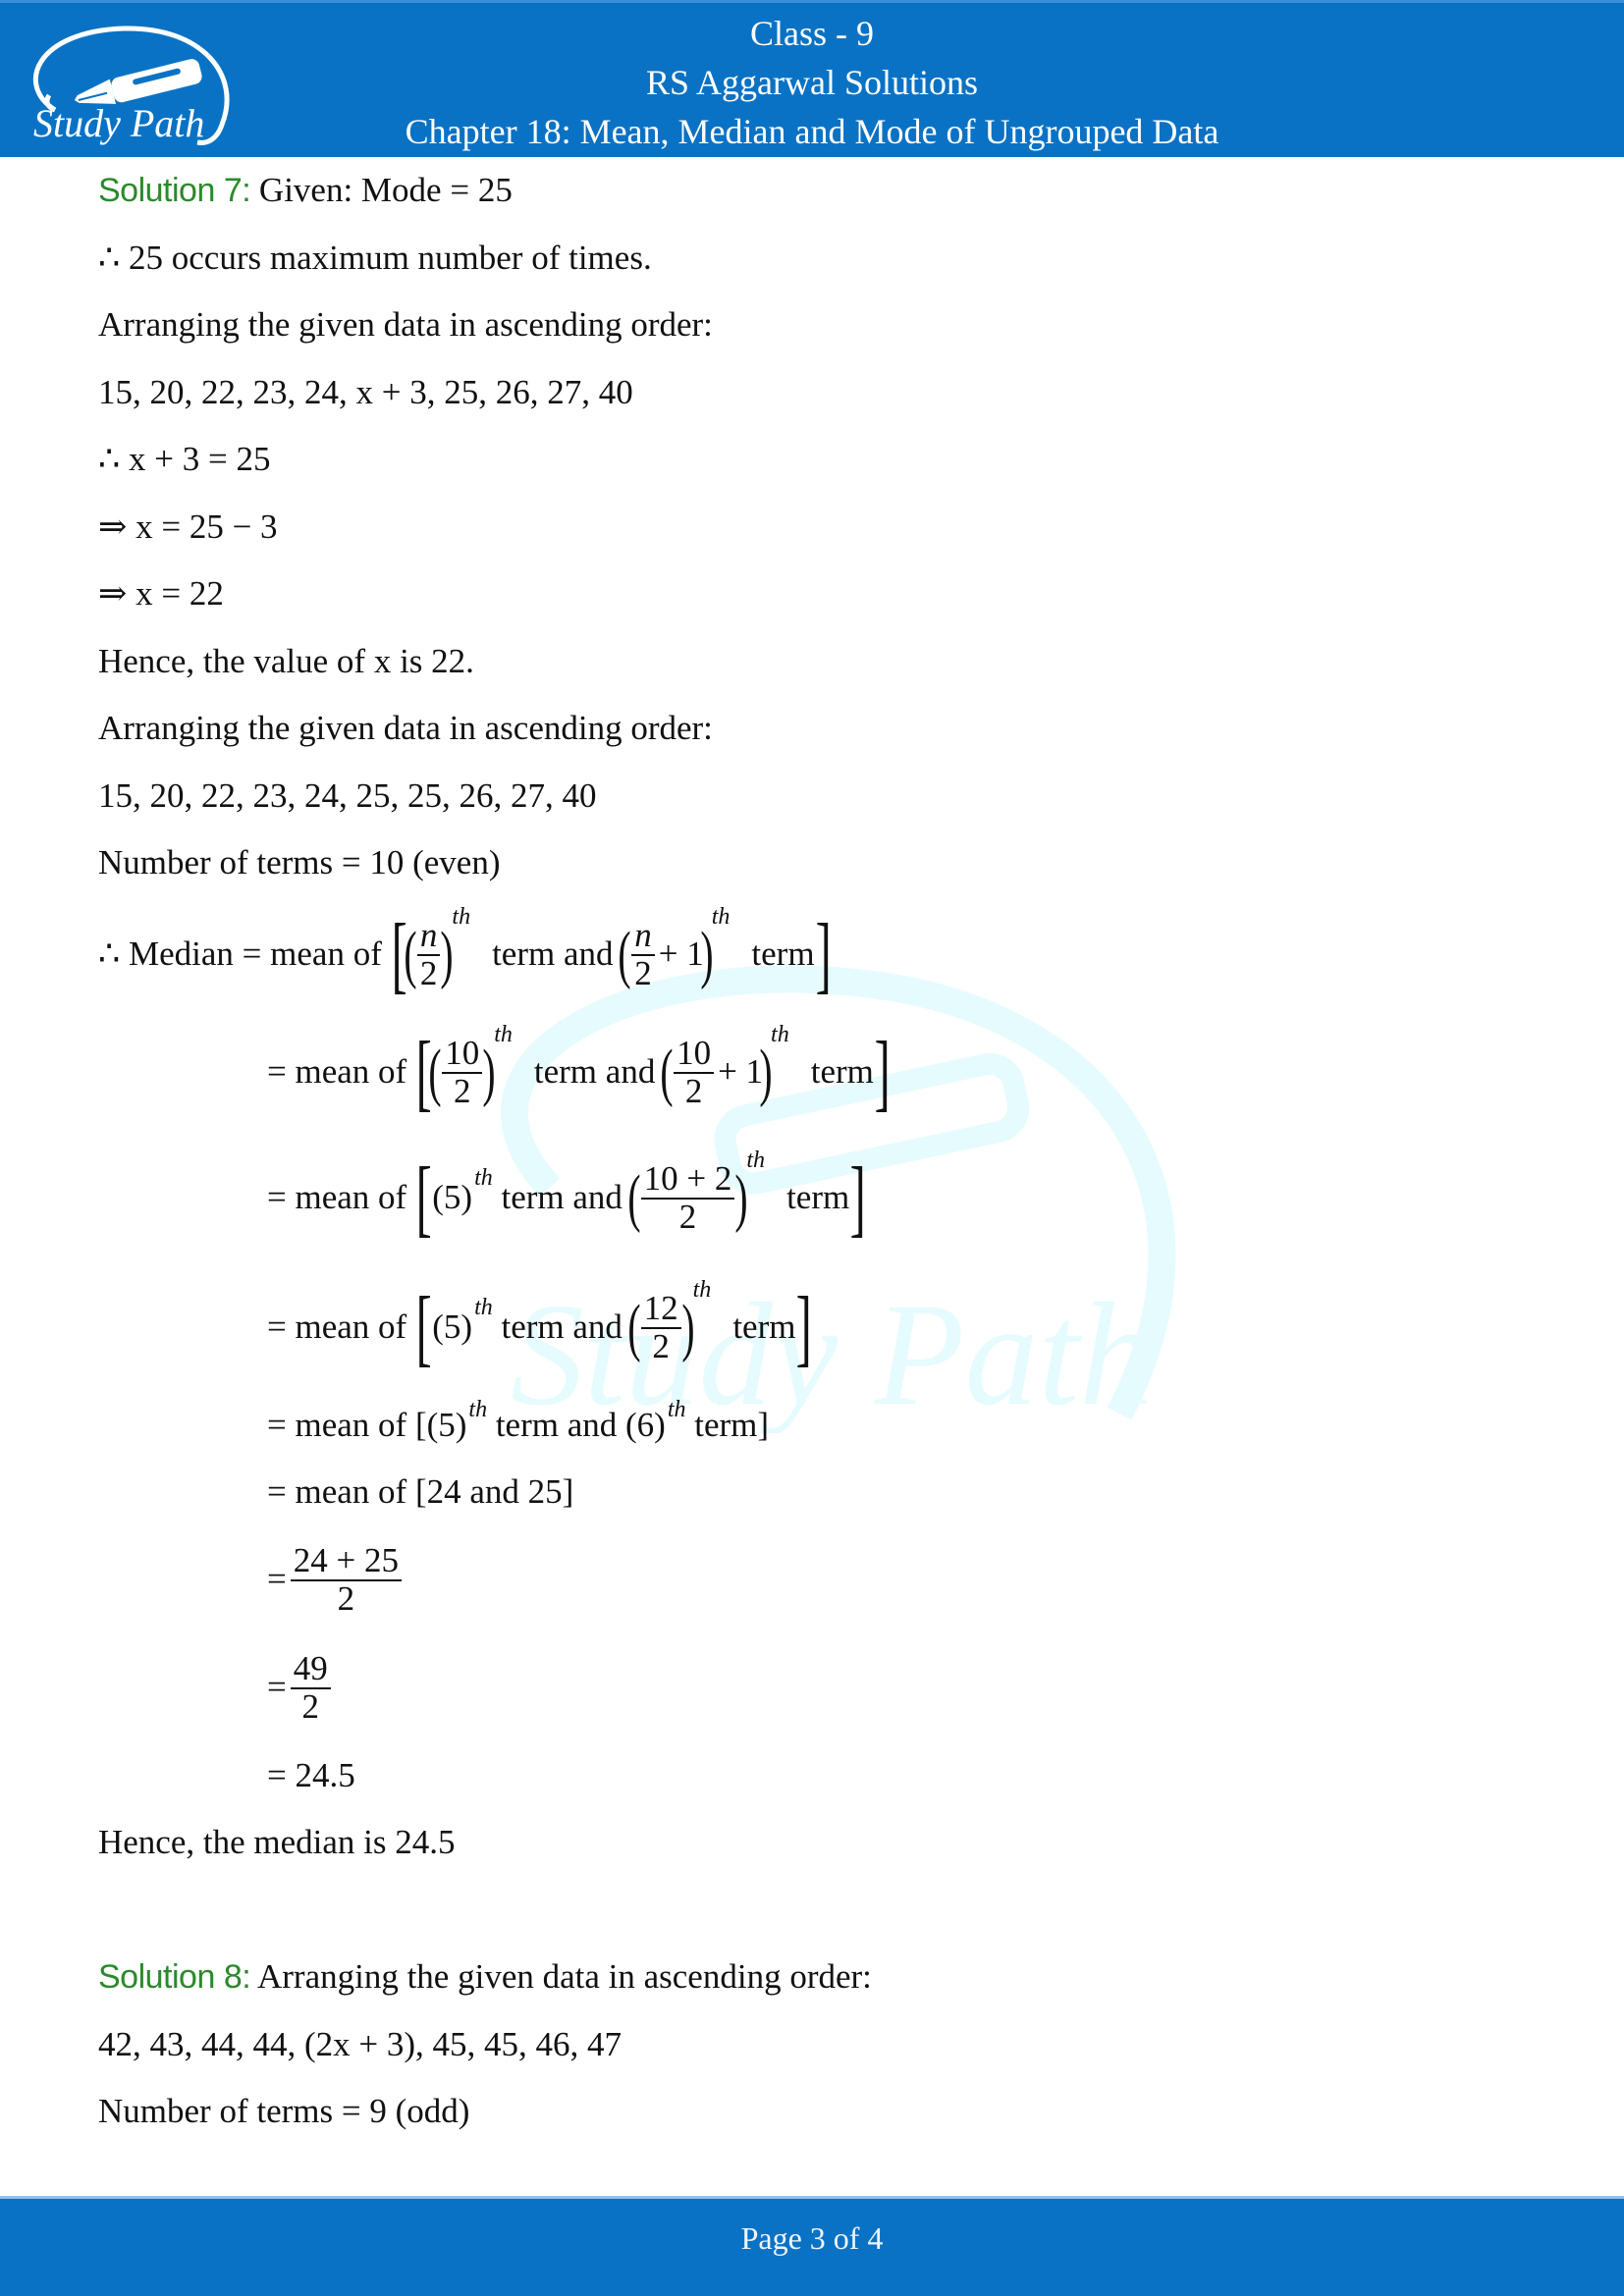  I want to click on text-line: Number of terms = 10 (even), so click(299, 862).